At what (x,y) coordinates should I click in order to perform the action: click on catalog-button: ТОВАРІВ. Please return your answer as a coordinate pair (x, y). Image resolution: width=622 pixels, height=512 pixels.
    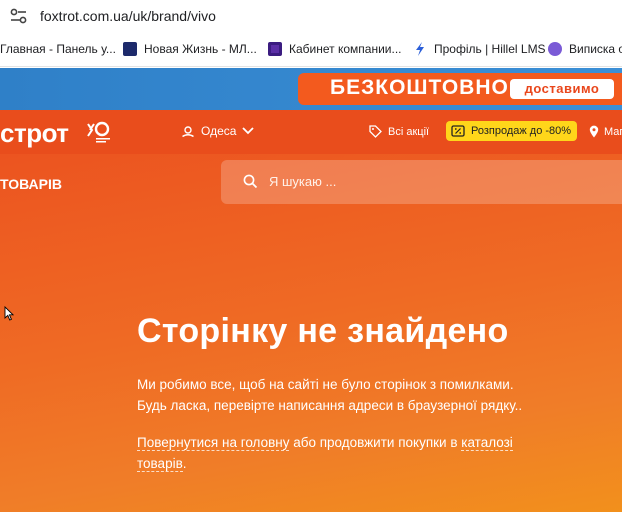
    Looking at the image, I should click on (31, 184).